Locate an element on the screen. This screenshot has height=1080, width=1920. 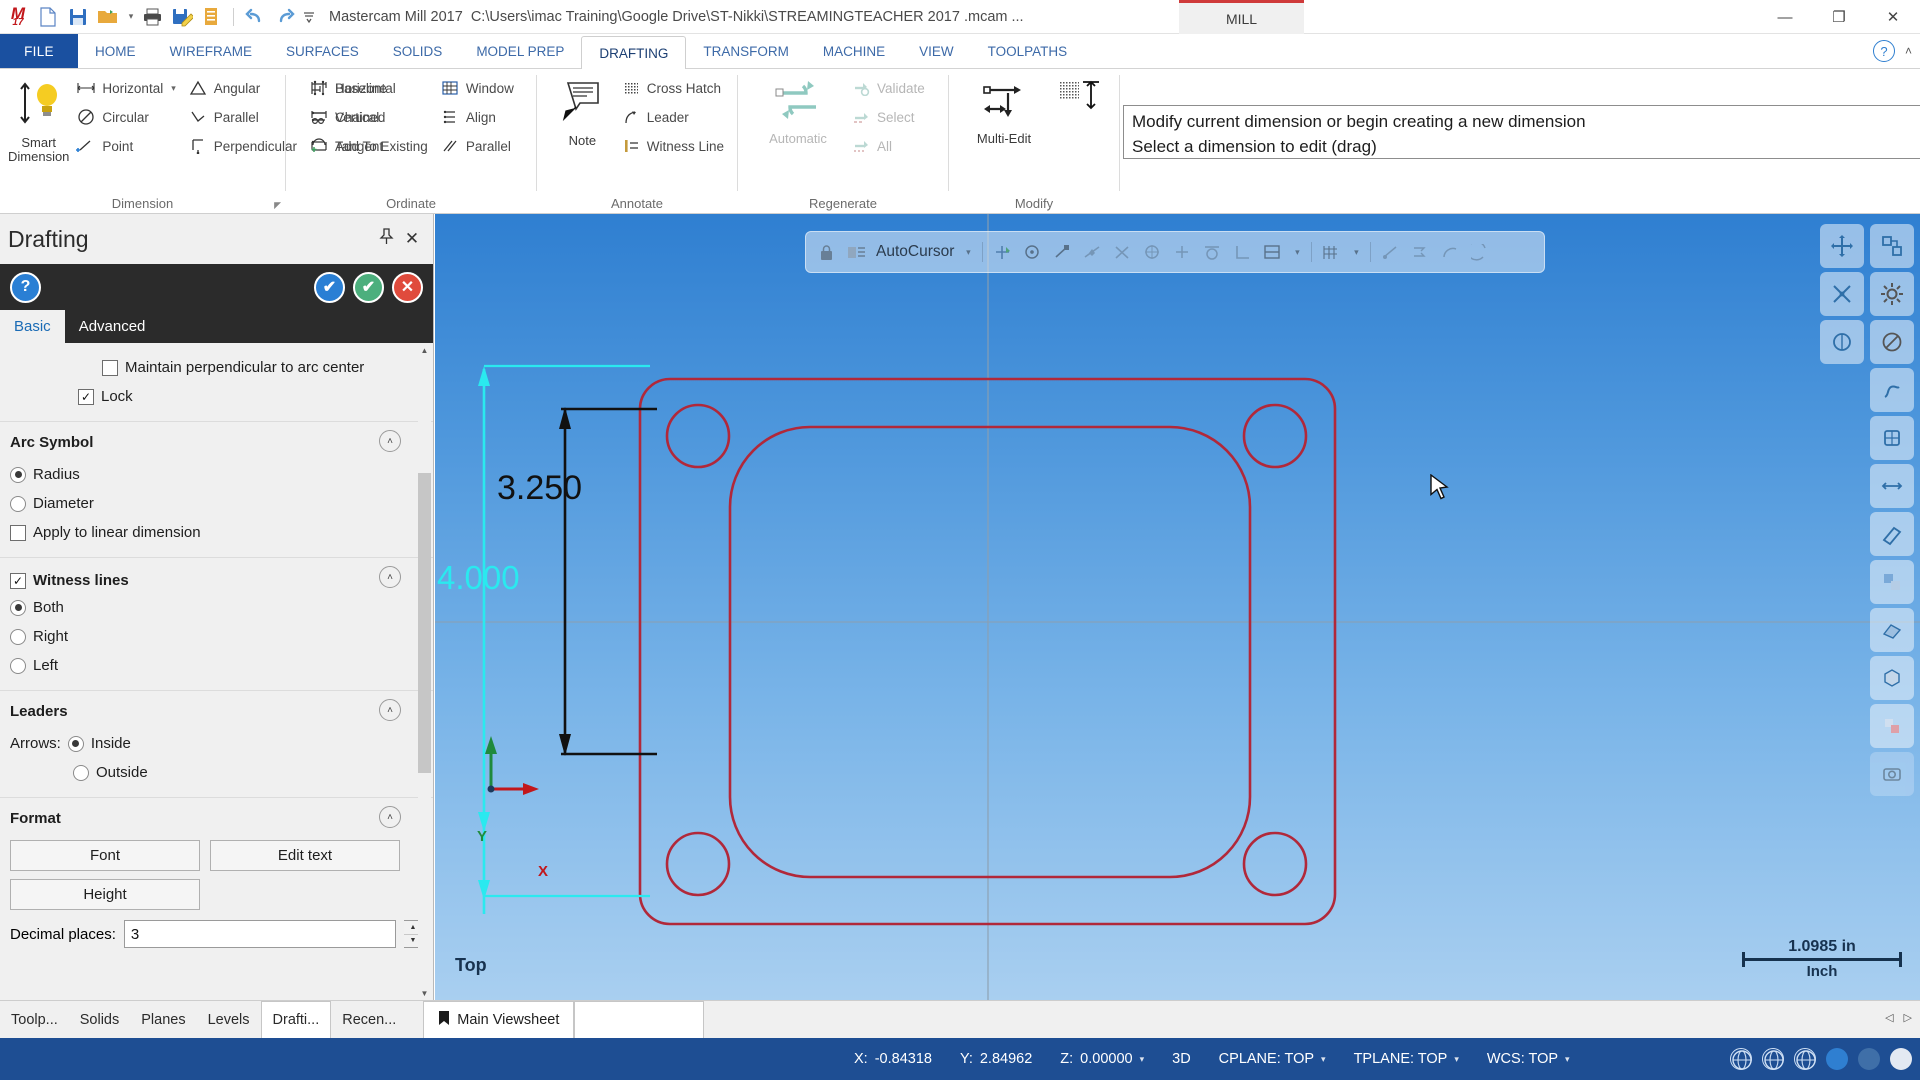
wcs-chevron-down-icon: ▾ is located at coordinates (1567, 1059).